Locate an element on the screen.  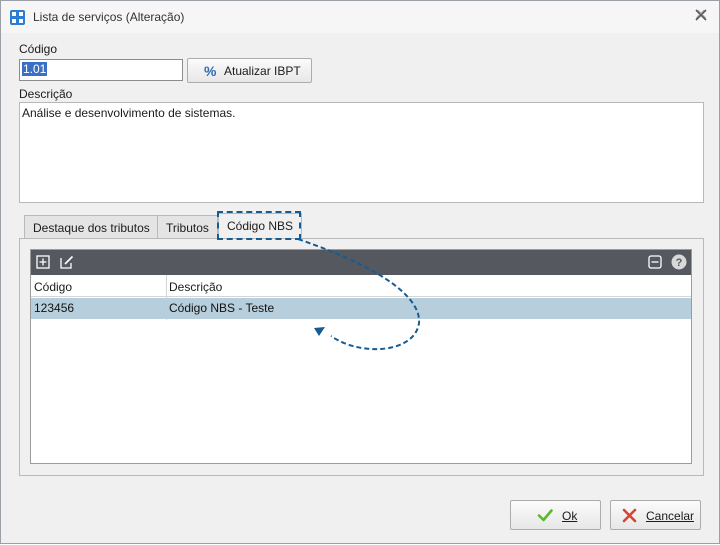
codigo-input: 1.01 is located at coordinates (101, 70).